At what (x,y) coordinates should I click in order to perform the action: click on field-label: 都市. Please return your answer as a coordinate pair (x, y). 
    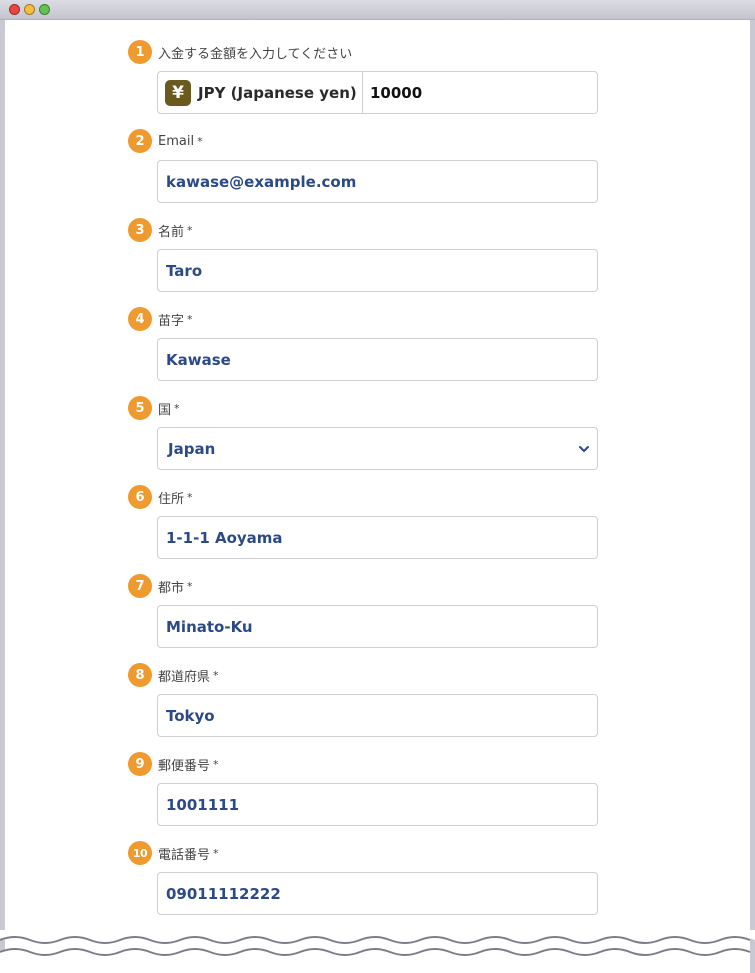
    Looking at the image, I should click on (171, 588).